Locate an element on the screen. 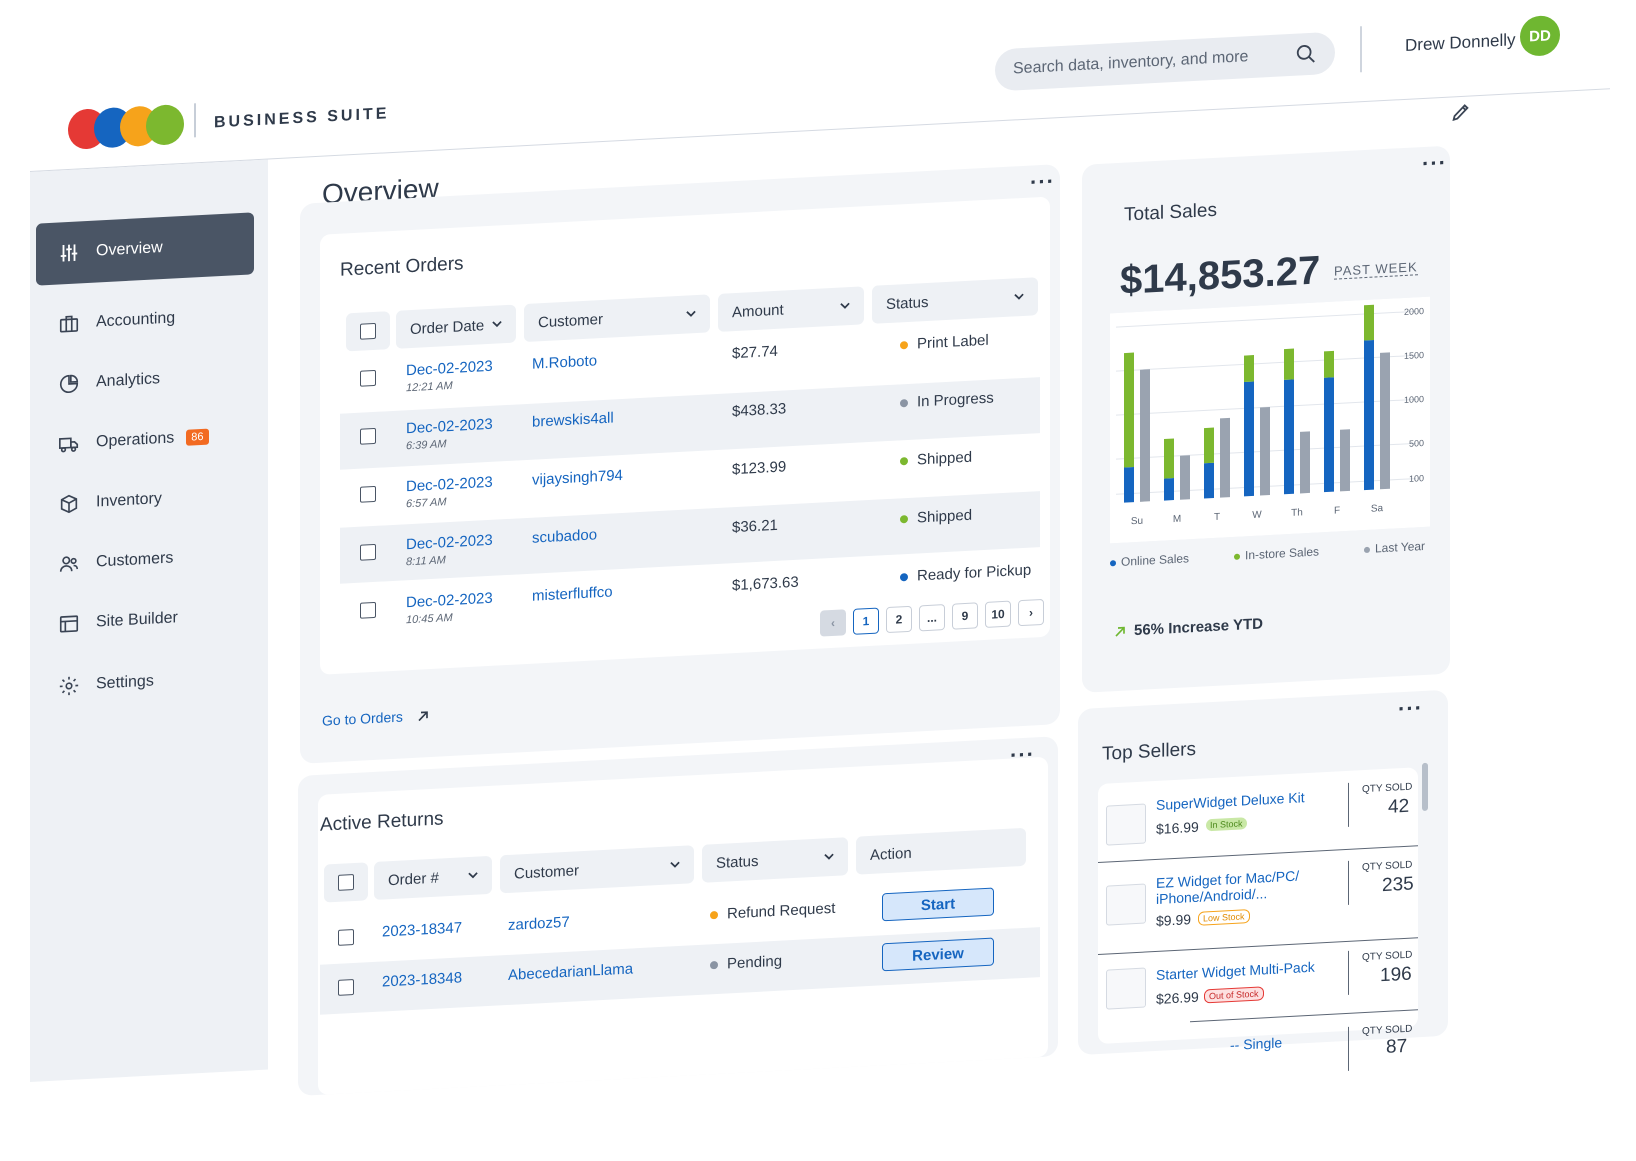 Image resolution: width=1636 pixels, height=1161 pixels. gear-icon is located at coordinates (69, 686).